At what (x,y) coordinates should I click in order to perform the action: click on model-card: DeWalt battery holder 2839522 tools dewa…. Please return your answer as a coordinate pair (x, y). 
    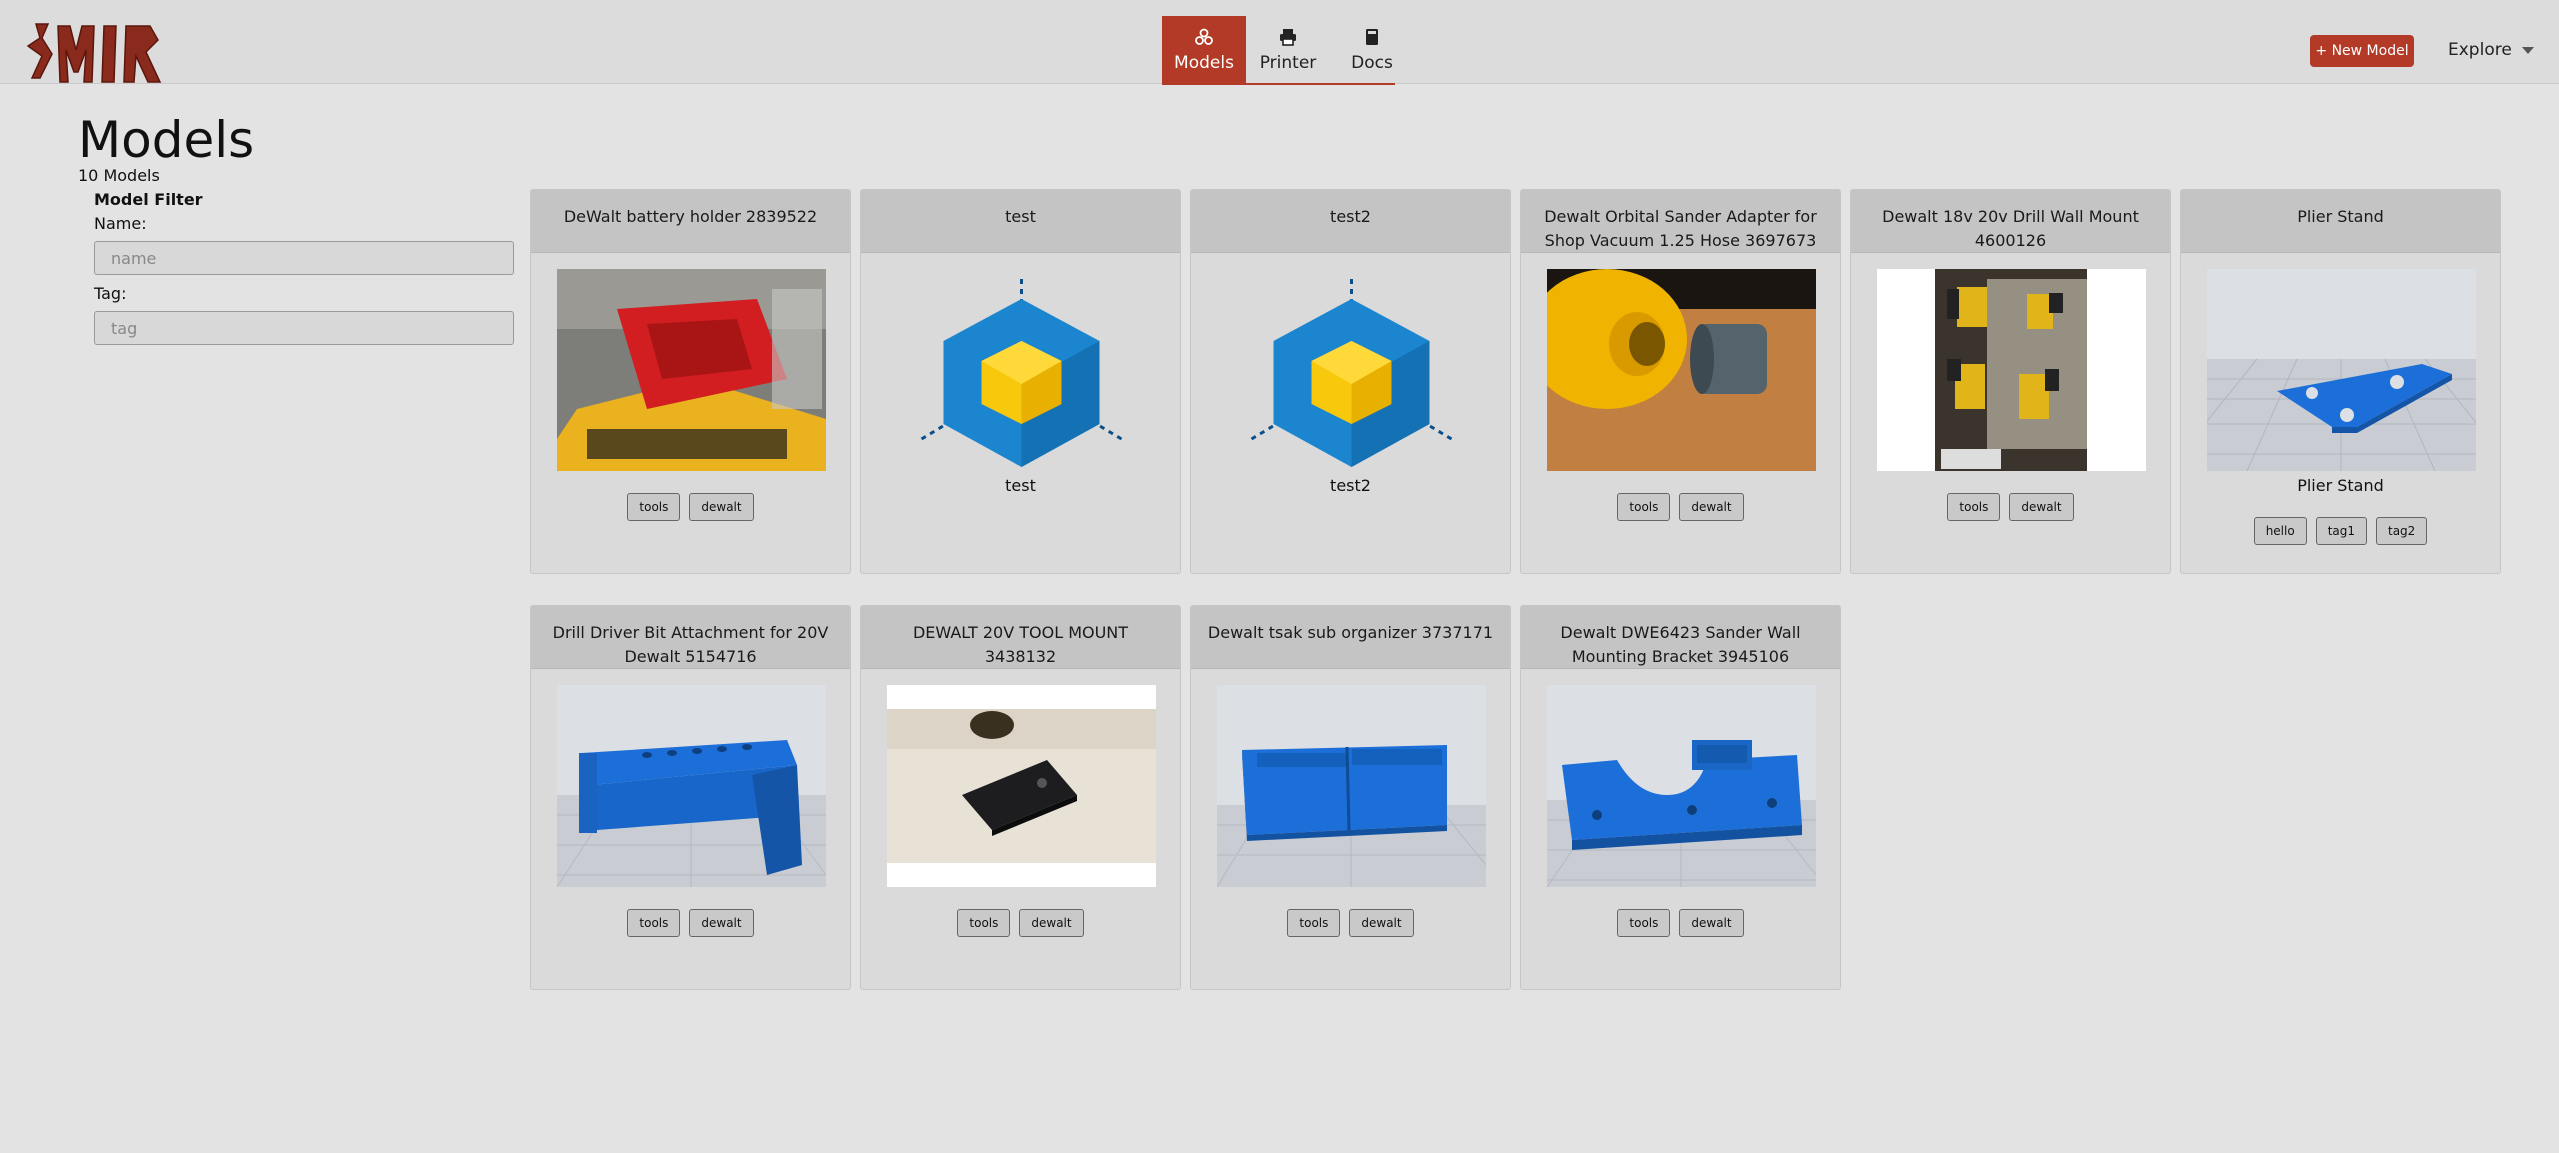
    Looking at the image, I should click on (690, 381).